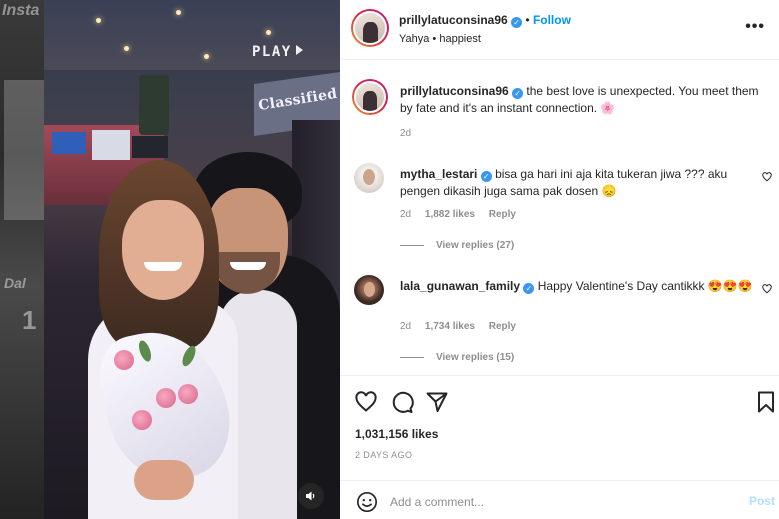 This screenshot has width=779, height=519. What do you see at coordinates (438, 174) in the screenshot?
I see `commenter-username: mytha_lestari` at bounding box center [438, 174].